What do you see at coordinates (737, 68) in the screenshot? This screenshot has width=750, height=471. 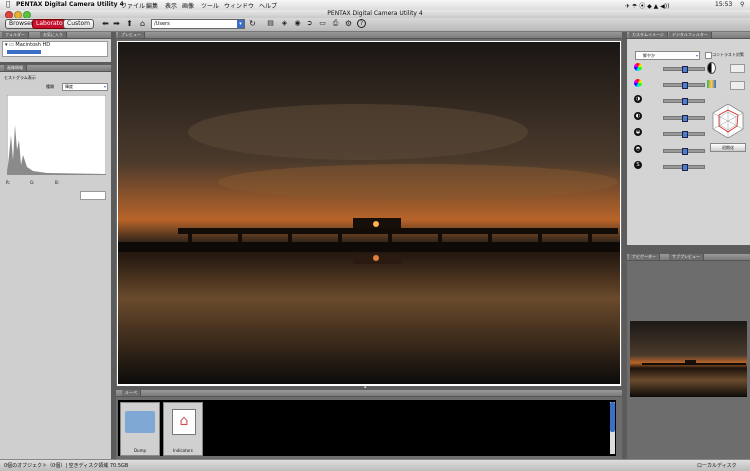 I see `saturation-value` at bounding box center [737, 68].